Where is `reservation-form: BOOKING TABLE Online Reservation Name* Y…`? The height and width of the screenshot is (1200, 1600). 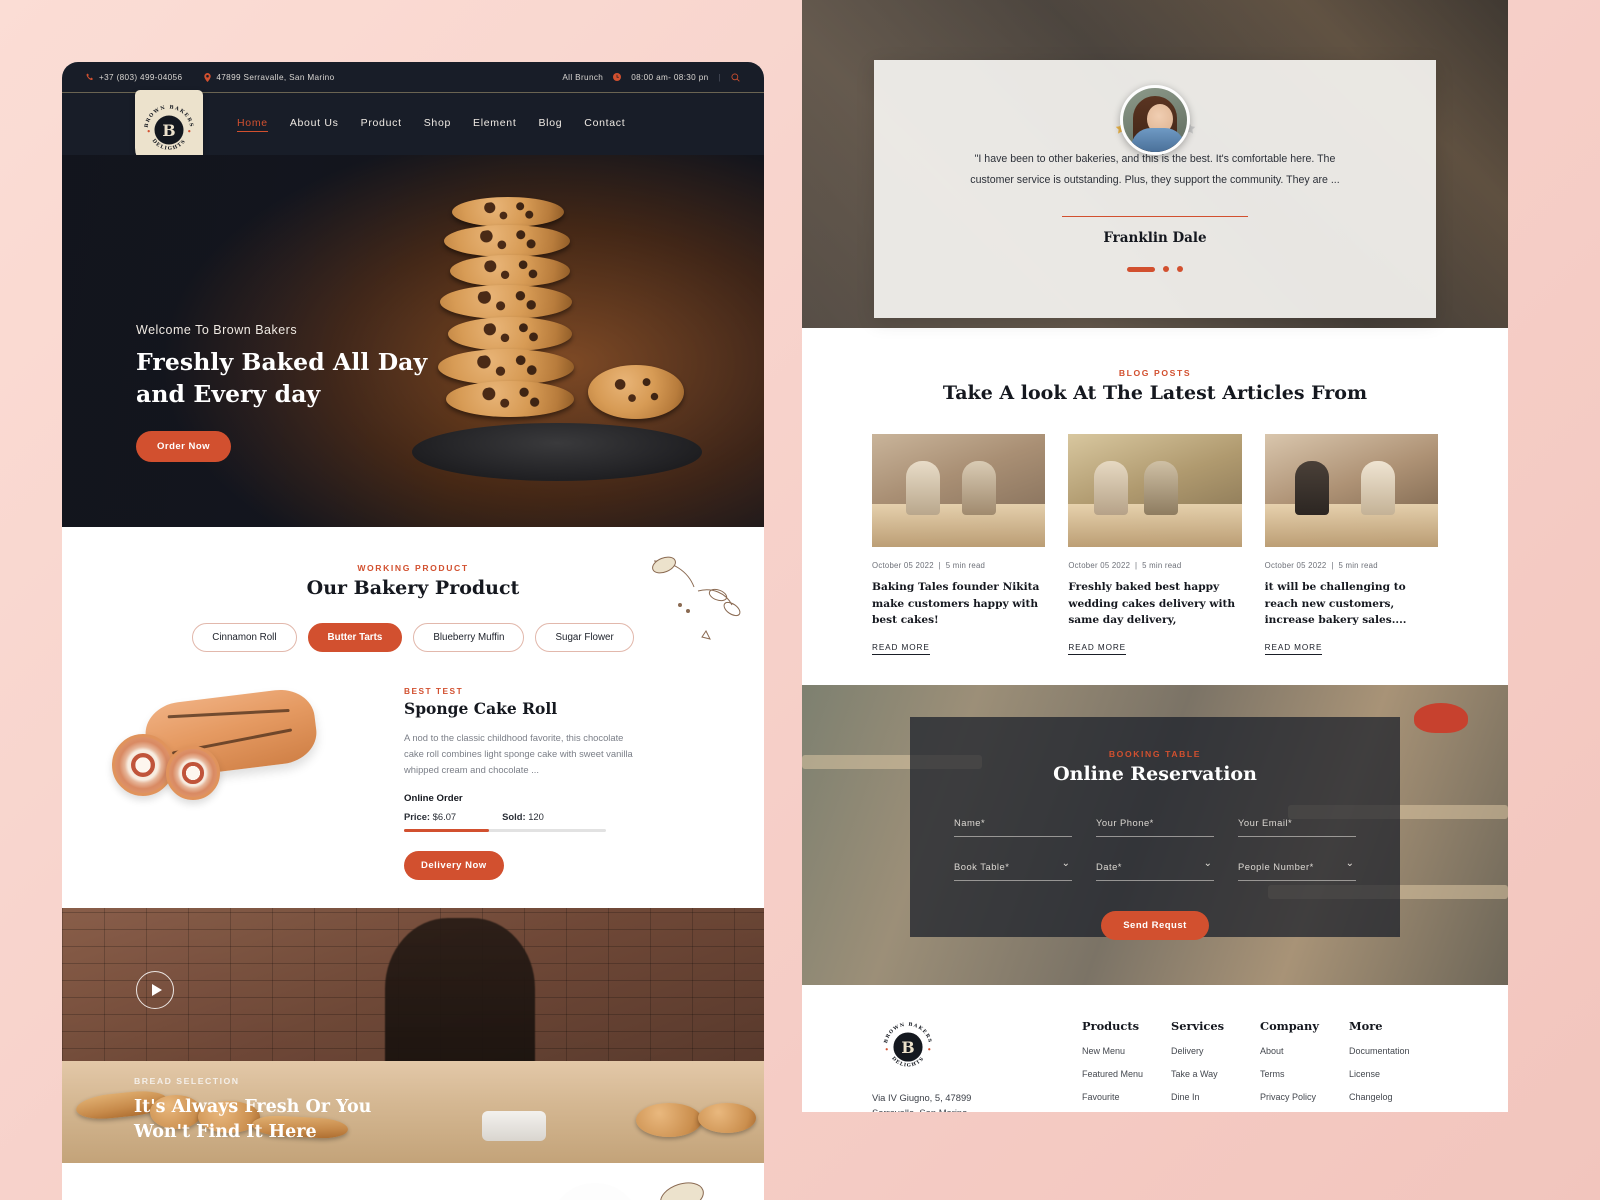
reservation-form: BOOKING TABLE Online Reservation Name* Y… is located at coordinates (1155, 829).